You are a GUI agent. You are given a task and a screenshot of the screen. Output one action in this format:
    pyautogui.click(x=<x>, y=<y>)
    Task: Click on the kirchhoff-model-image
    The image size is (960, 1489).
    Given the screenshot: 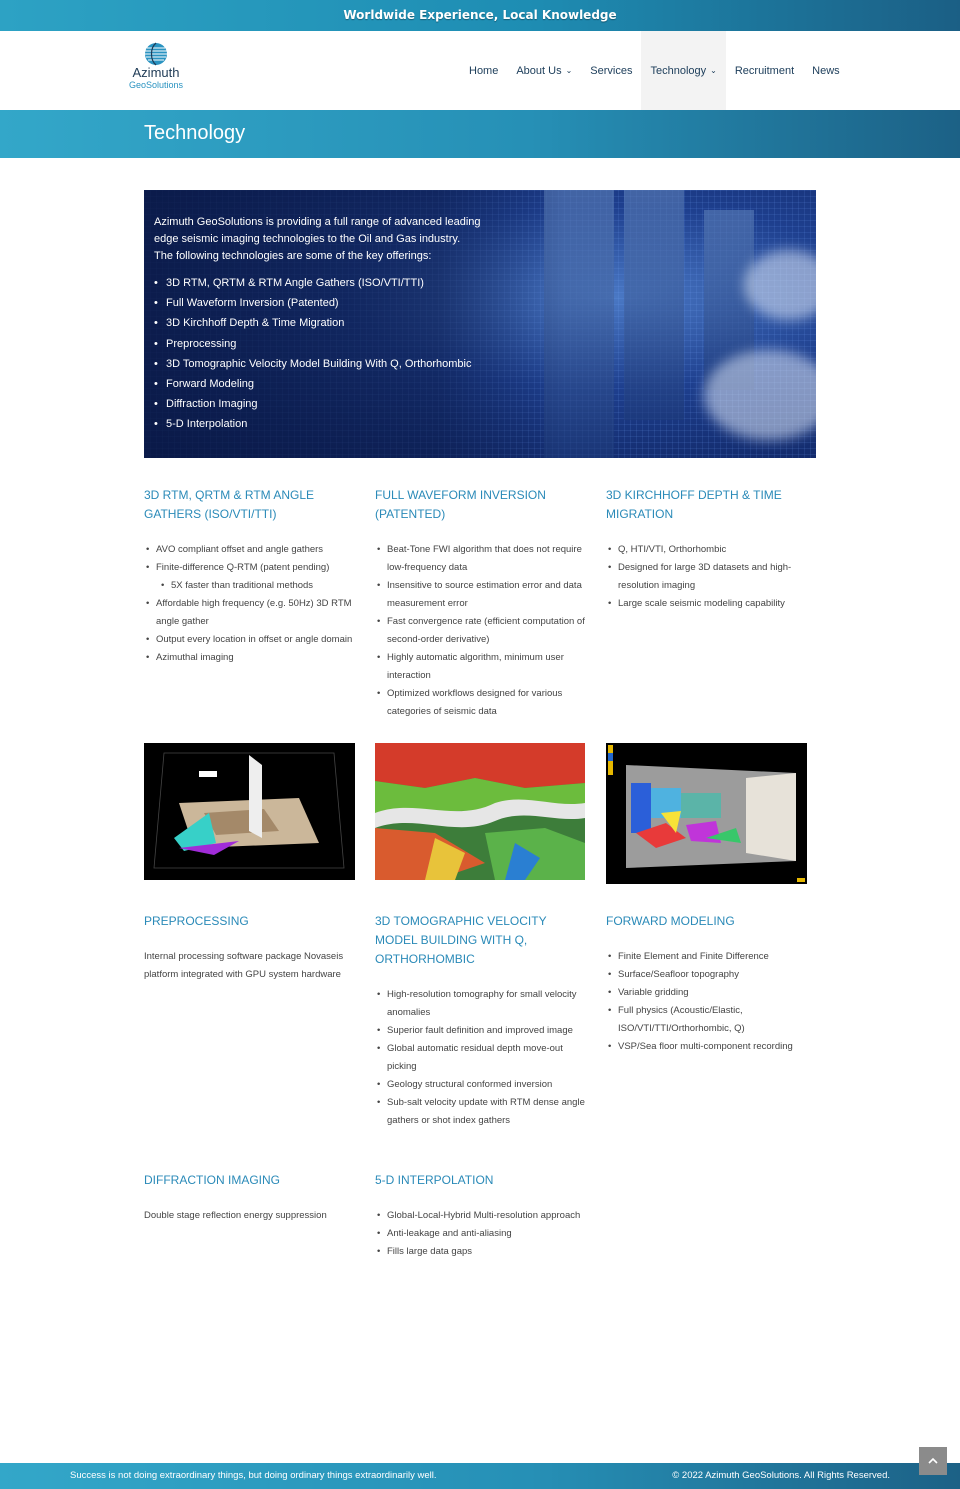 What is the action you would take?
    pyautogui.click(x=706, y=813)
    